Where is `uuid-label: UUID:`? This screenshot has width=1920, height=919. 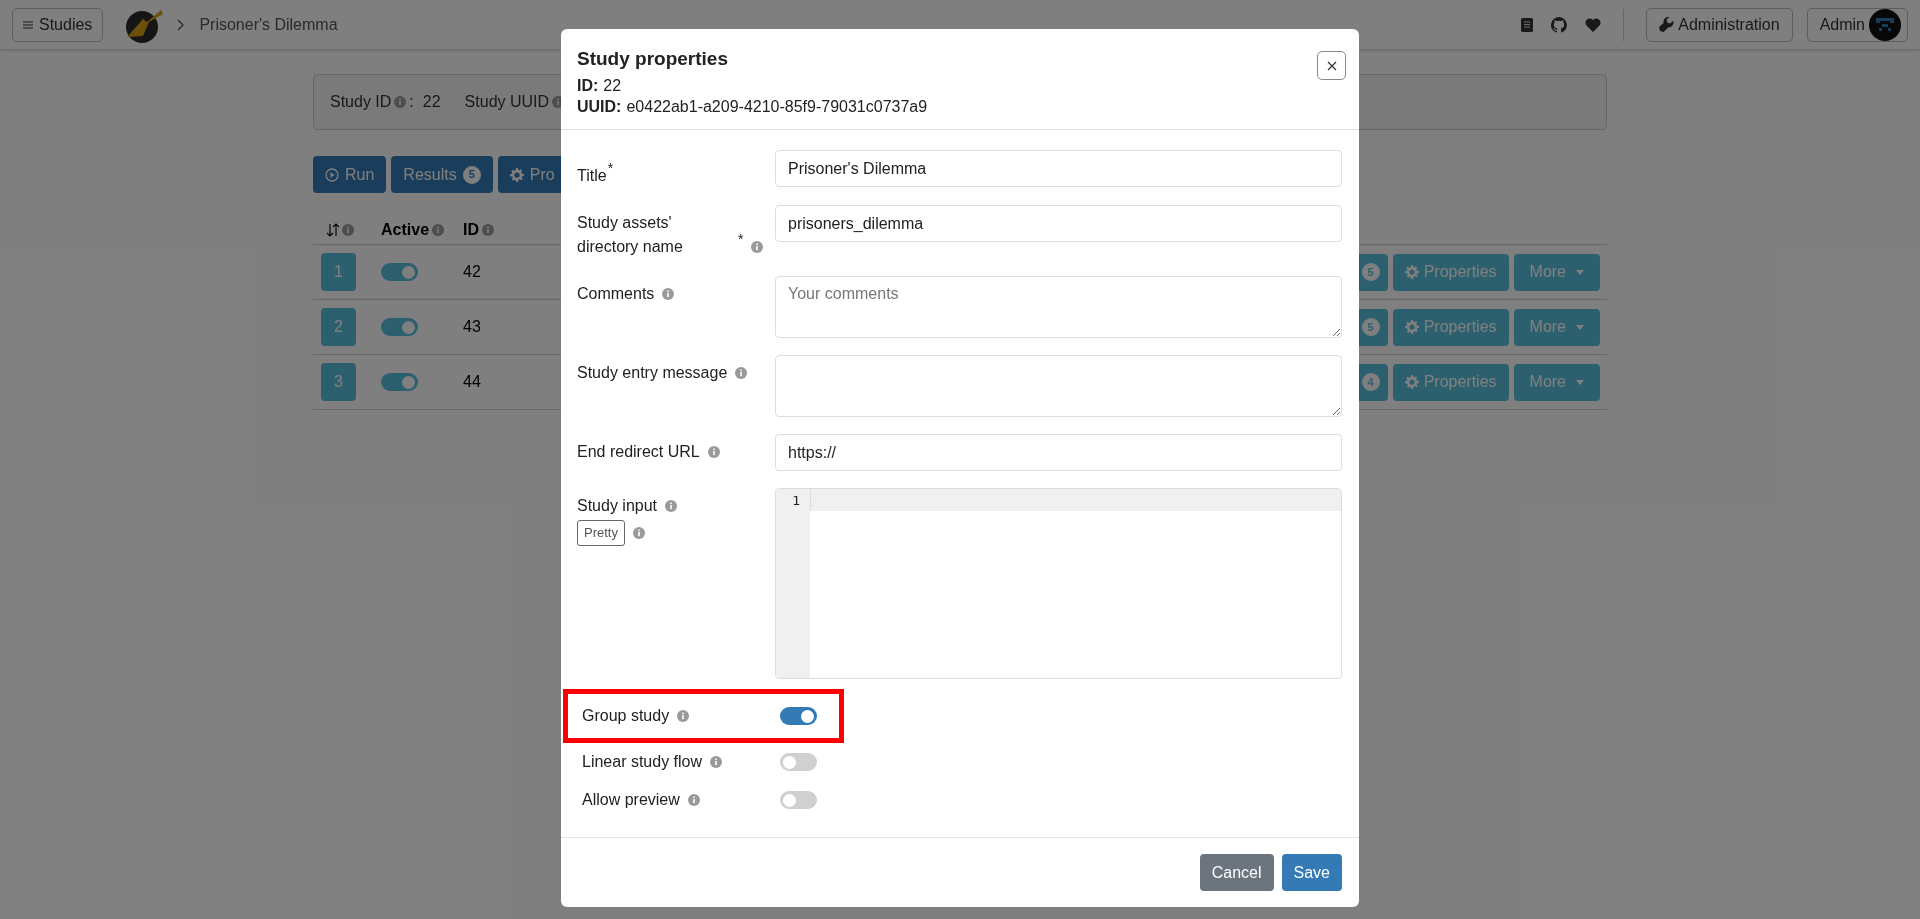
uuid-label: UUID: is located at coordinates (599, 107).